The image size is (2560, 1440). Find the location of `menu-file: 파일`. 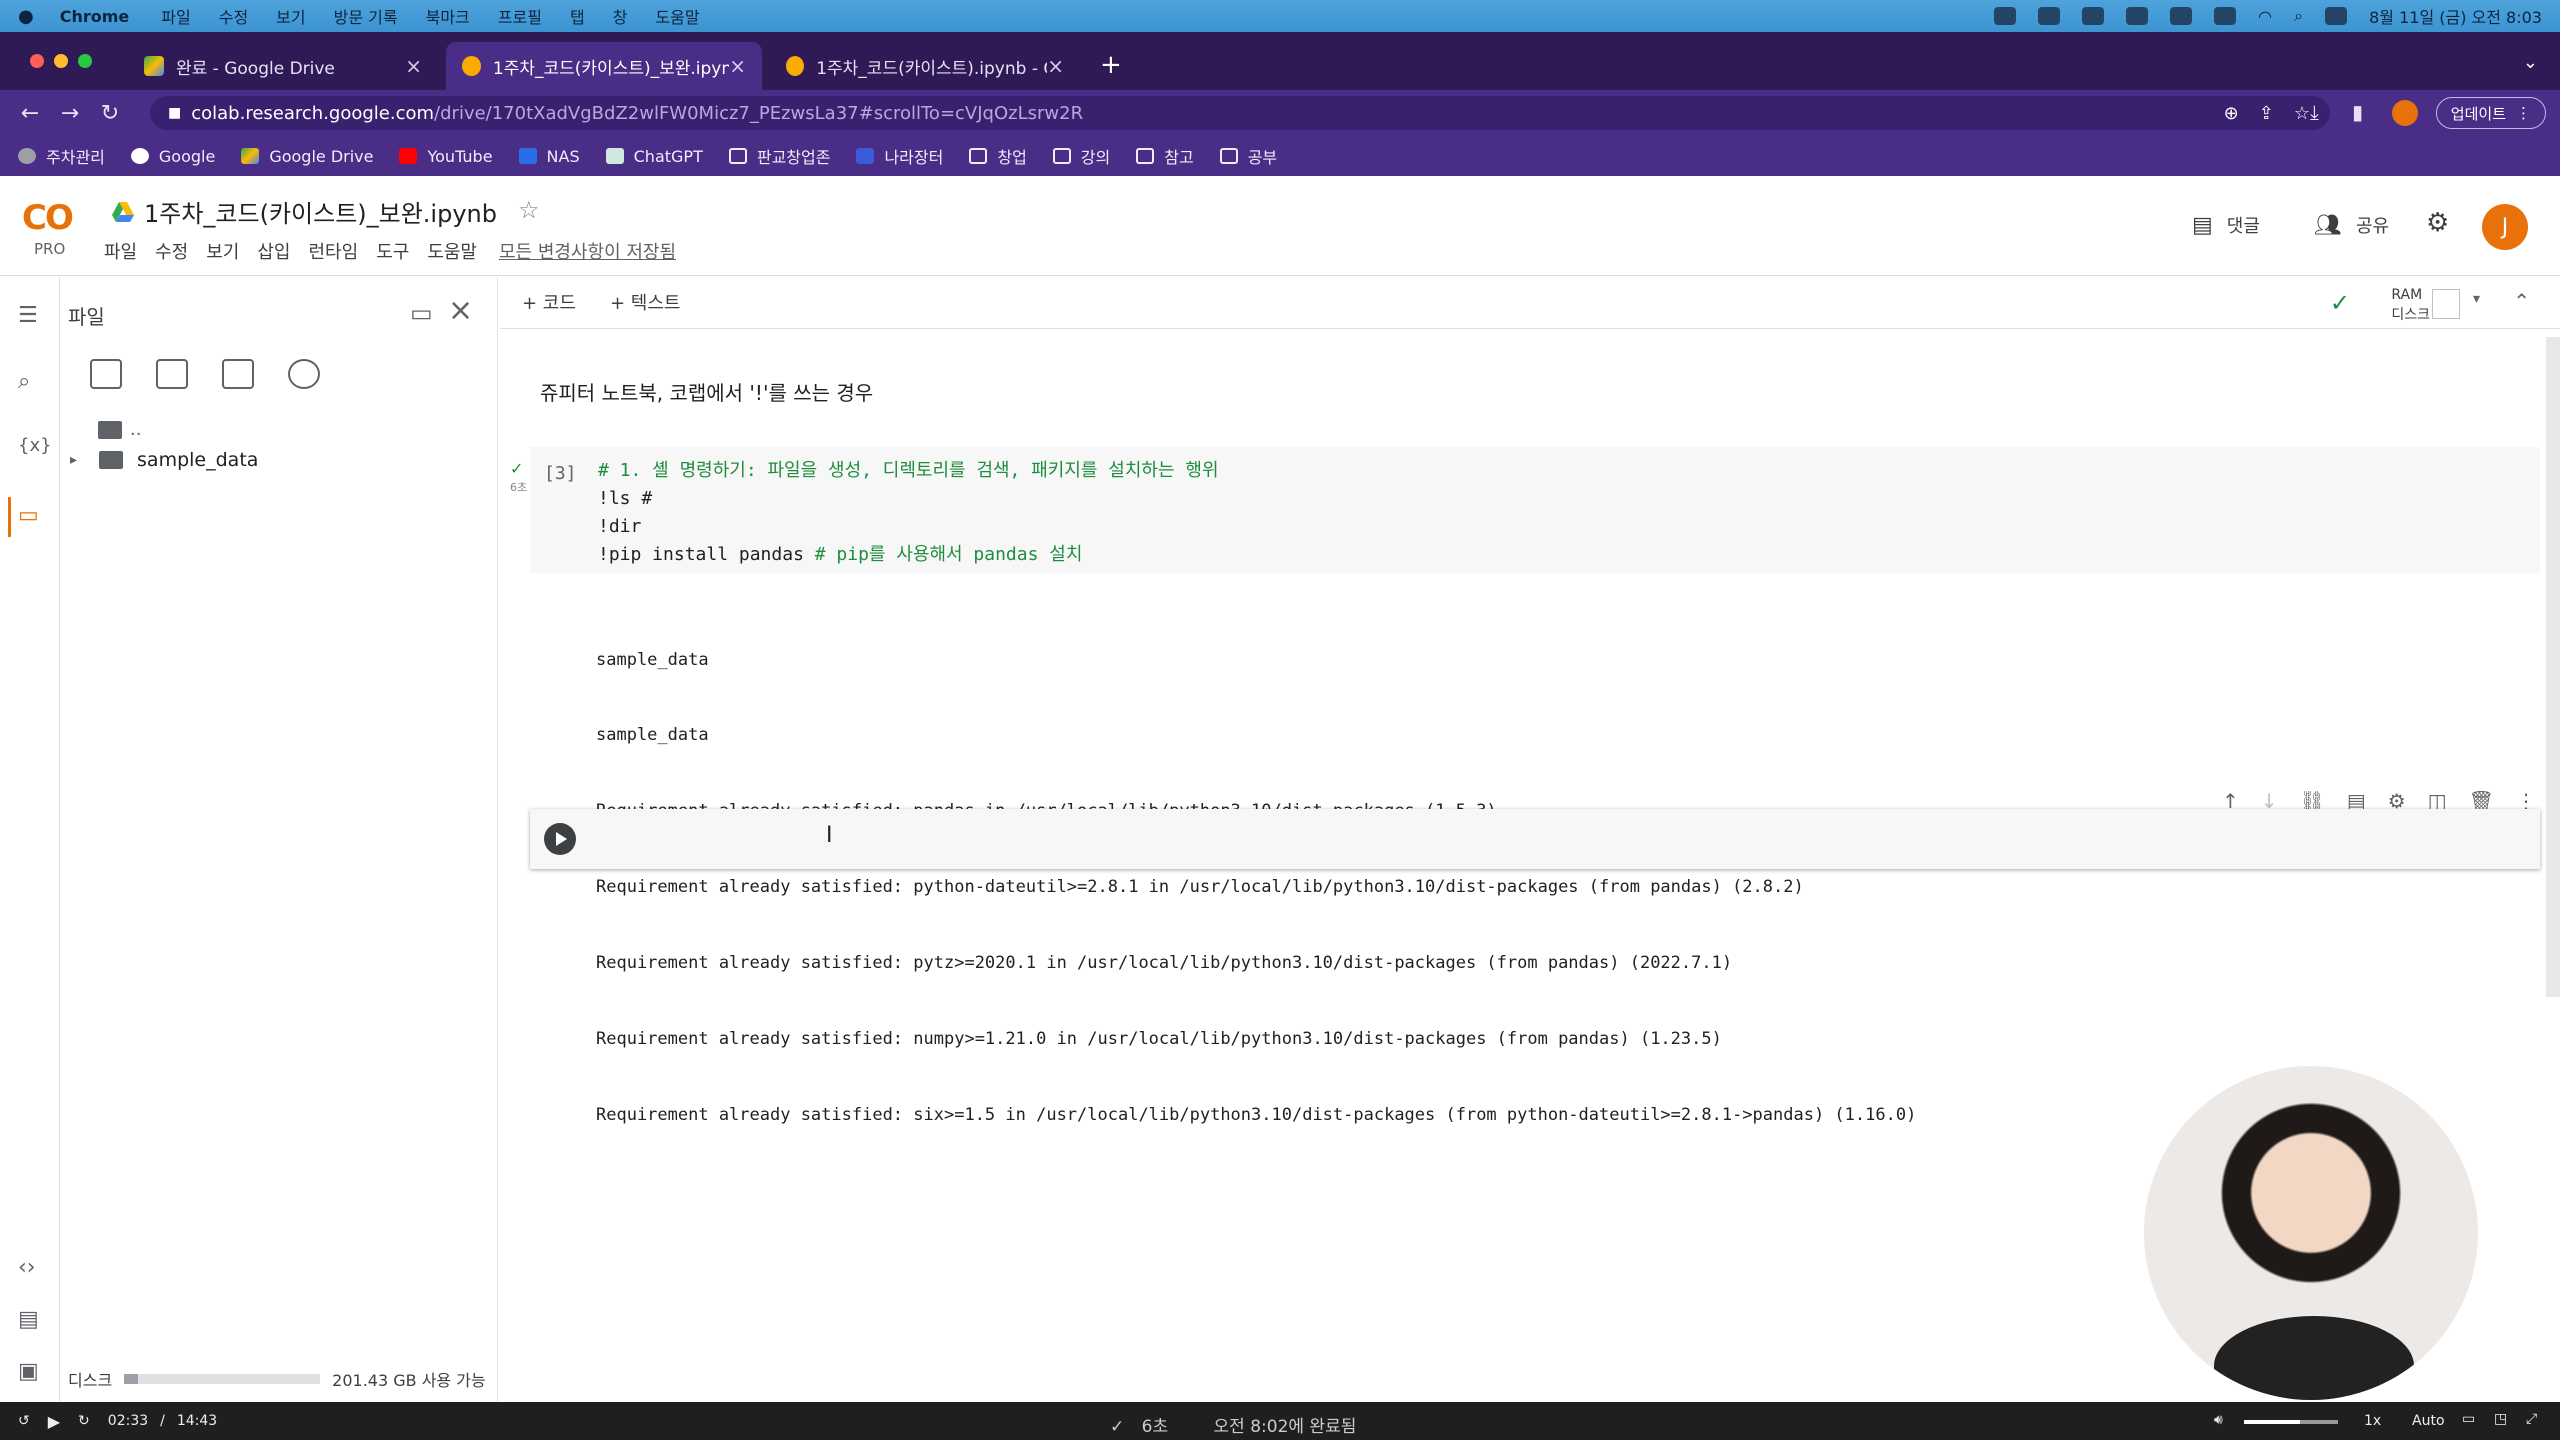

menu-file: 파일 is located at coordinates (120, 251).